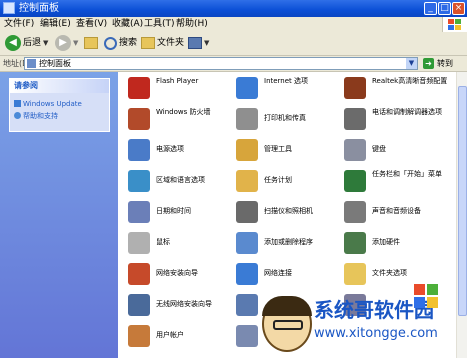  Describe the element at coordinates (148, 43) in the screenshot. I see `folders-icon` at that location.